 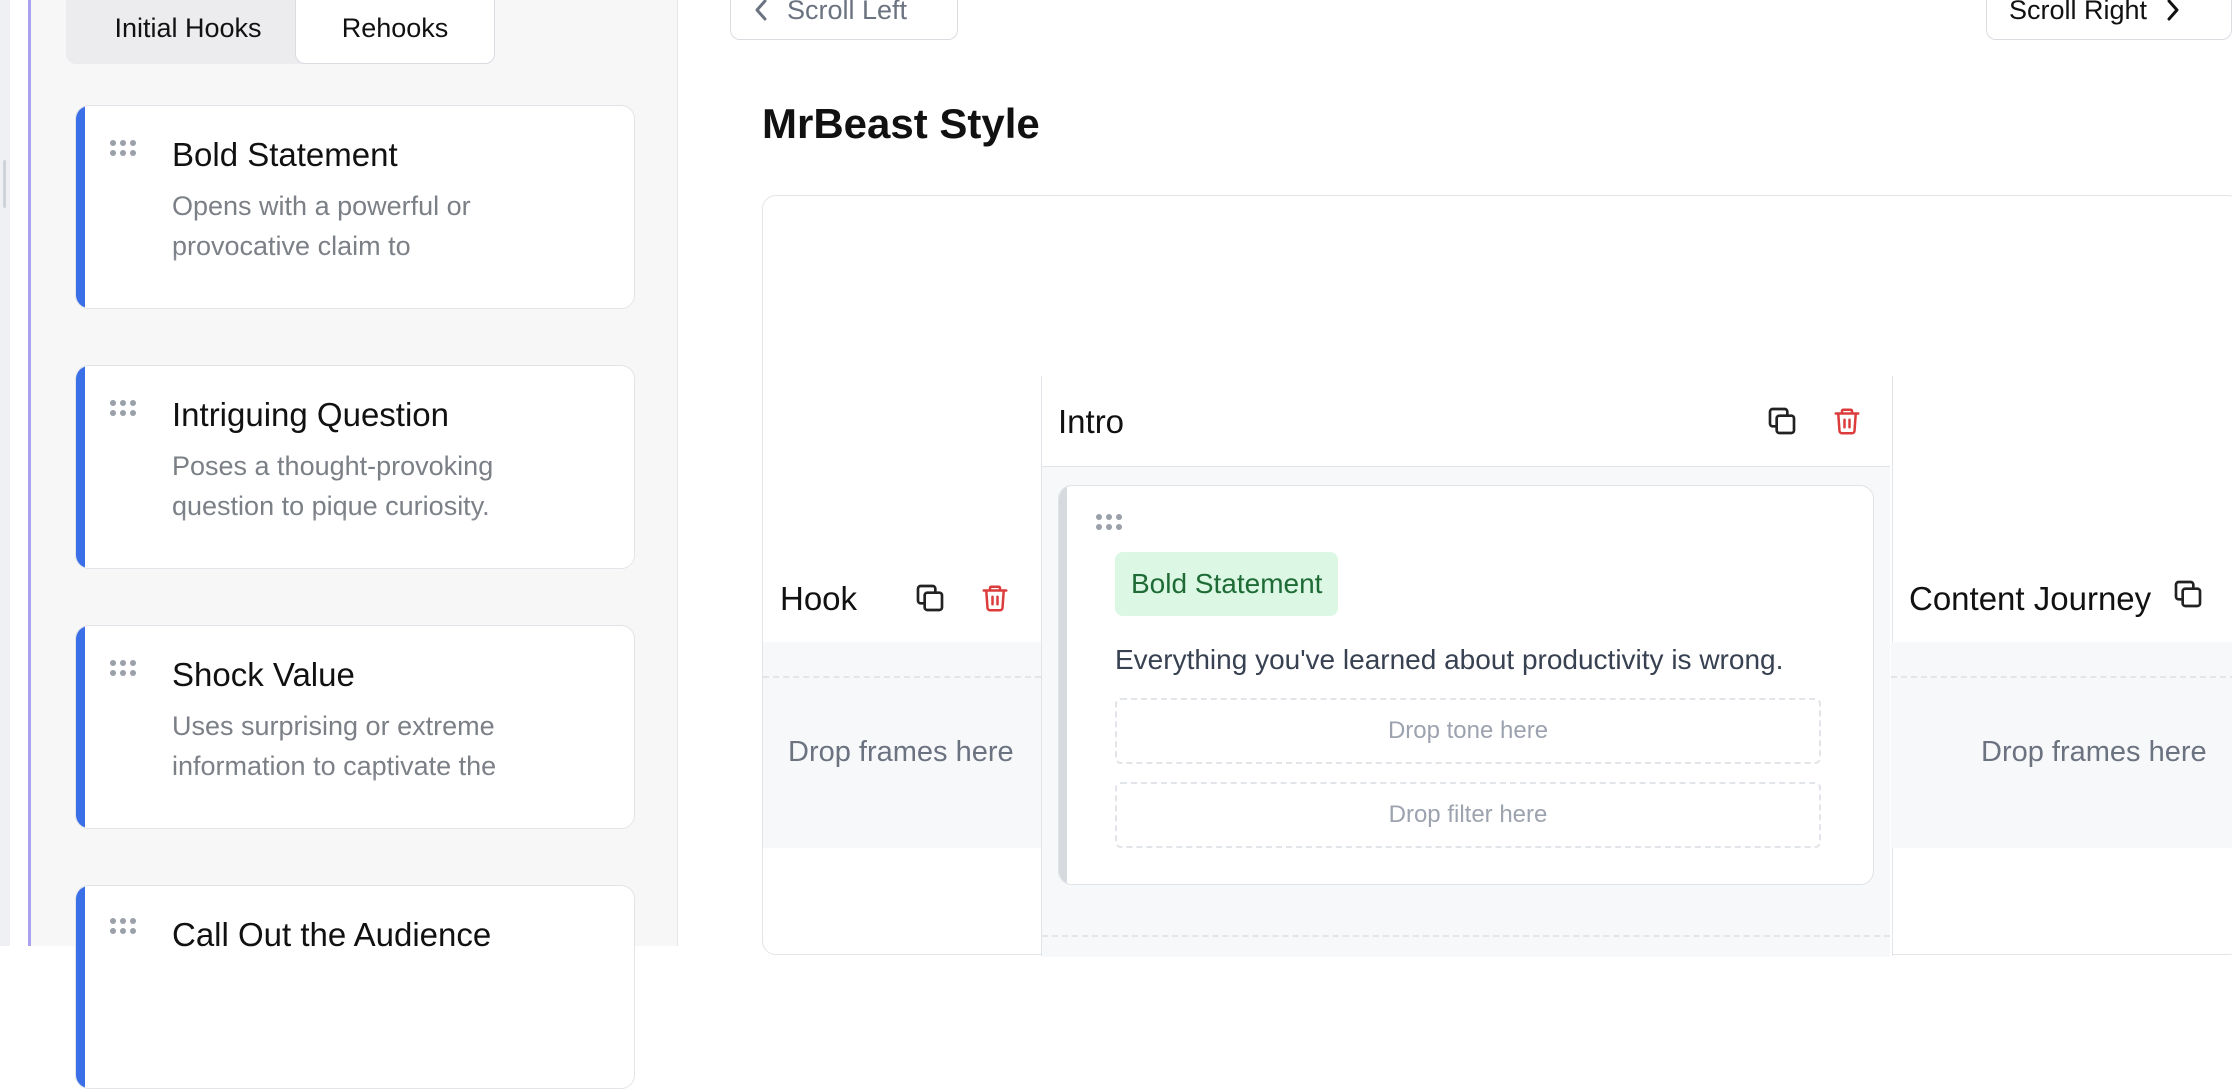 I want to click on tone-drop-label: Drop tone here, so click(x=1468, y=730).